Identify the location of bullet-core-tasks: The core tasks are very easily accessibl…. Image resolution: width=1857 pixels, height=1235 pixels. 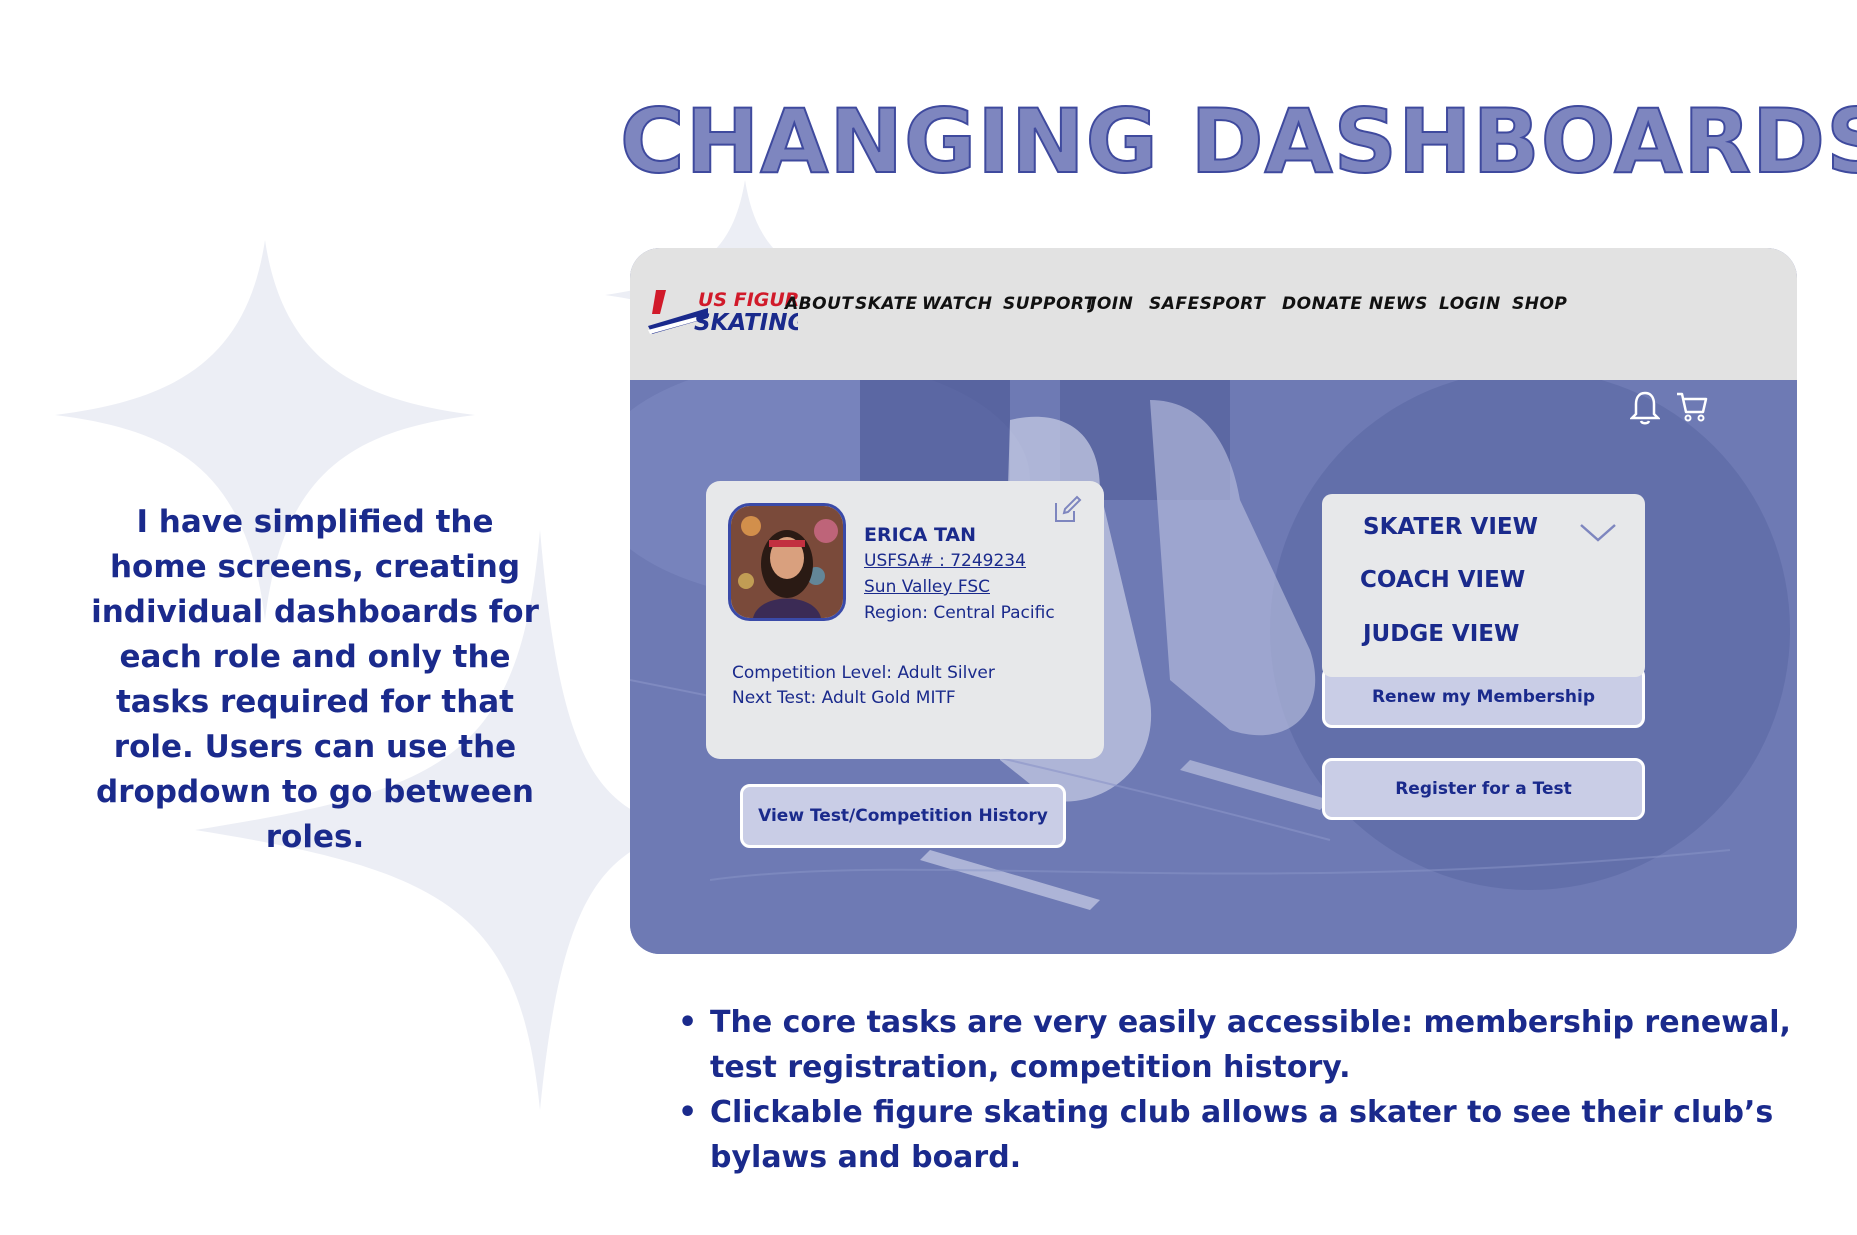
(1243, 1045).